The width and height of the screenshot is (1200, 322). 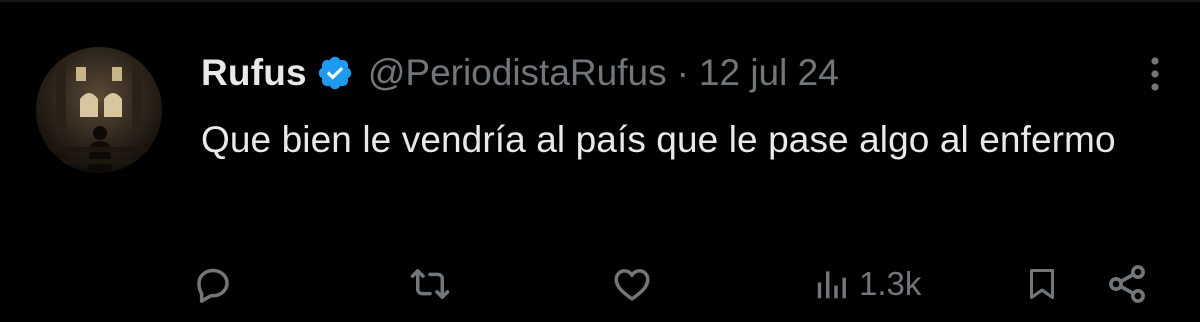 I want to click on retweet-button, so click(x=430, y=284).